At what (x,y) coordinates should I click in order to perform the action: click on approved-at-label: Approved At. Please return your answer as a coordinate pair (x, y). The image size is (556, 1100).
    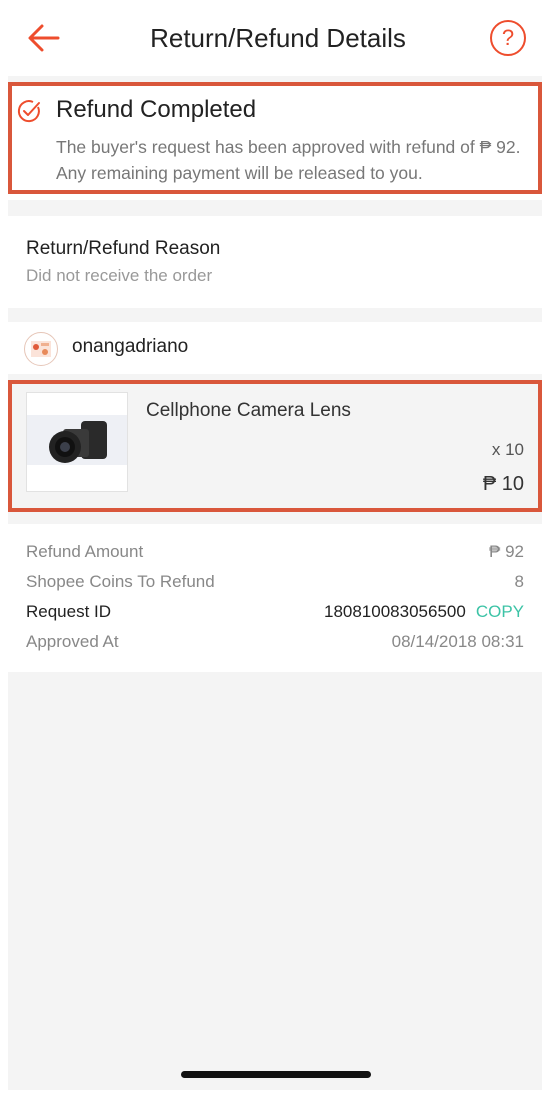
    Looking at the image, I should click on (72, 641).